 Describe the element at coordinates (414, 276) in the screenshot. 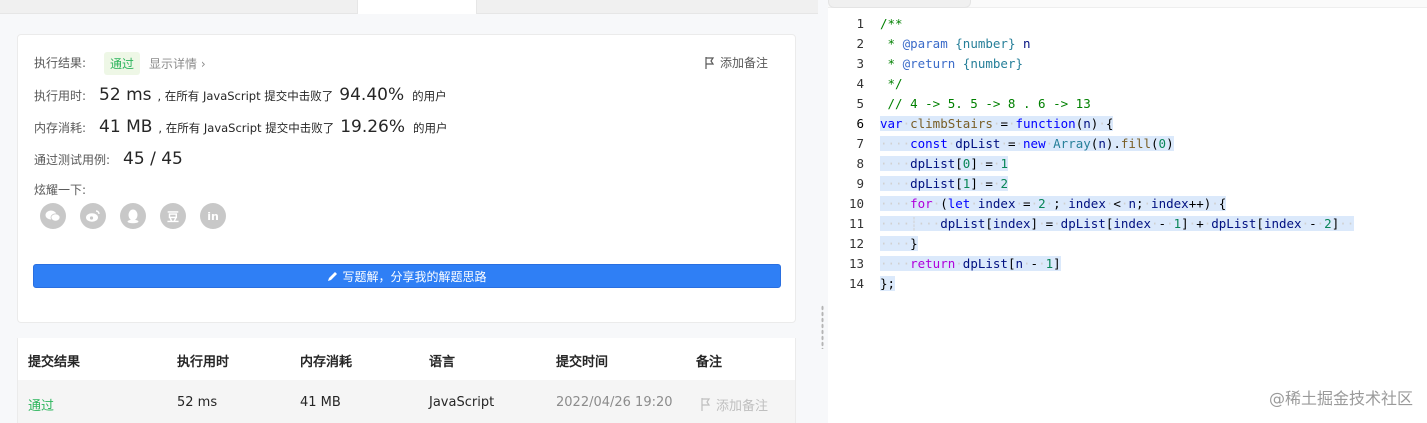

I see `write-solution-label: 写题解，分享我的解题思路` at that location.